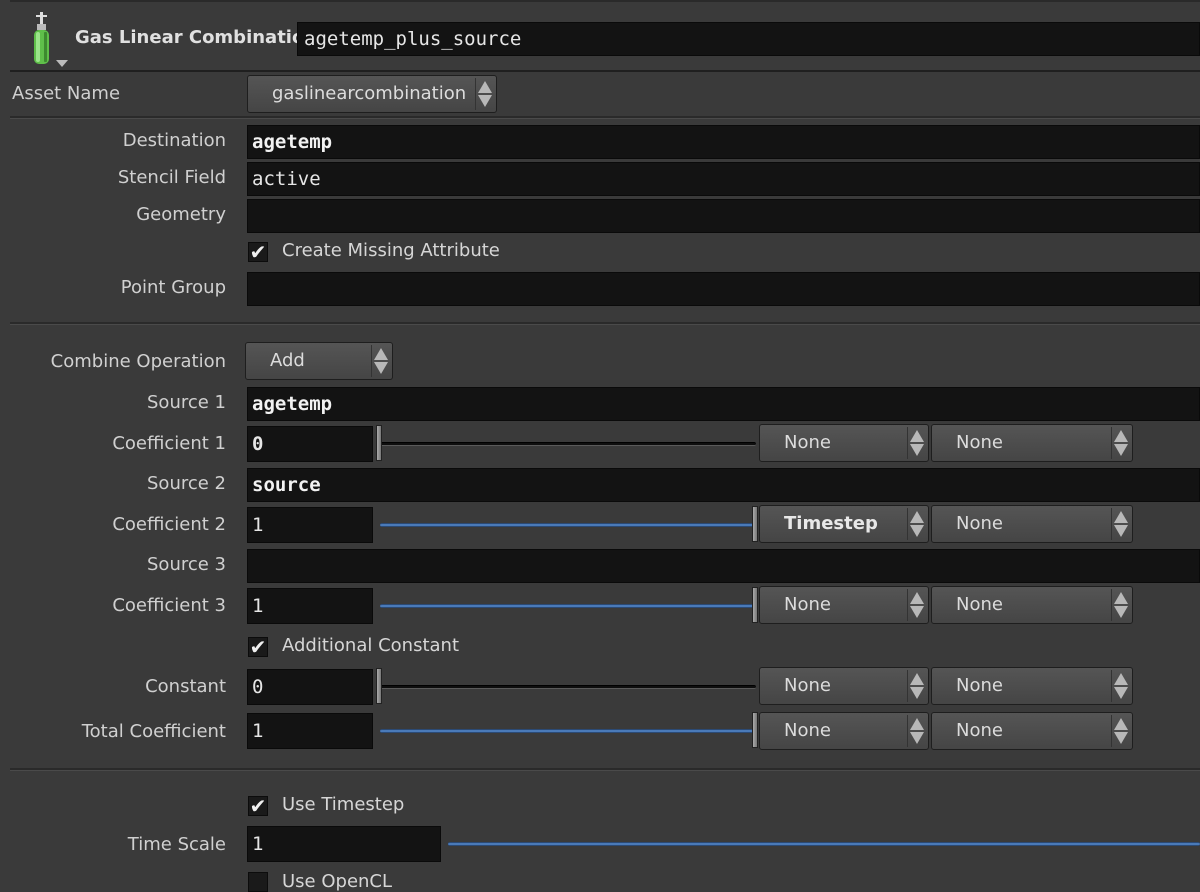  I want to click on coefficient3-menu-a: None, so click(844, 605).